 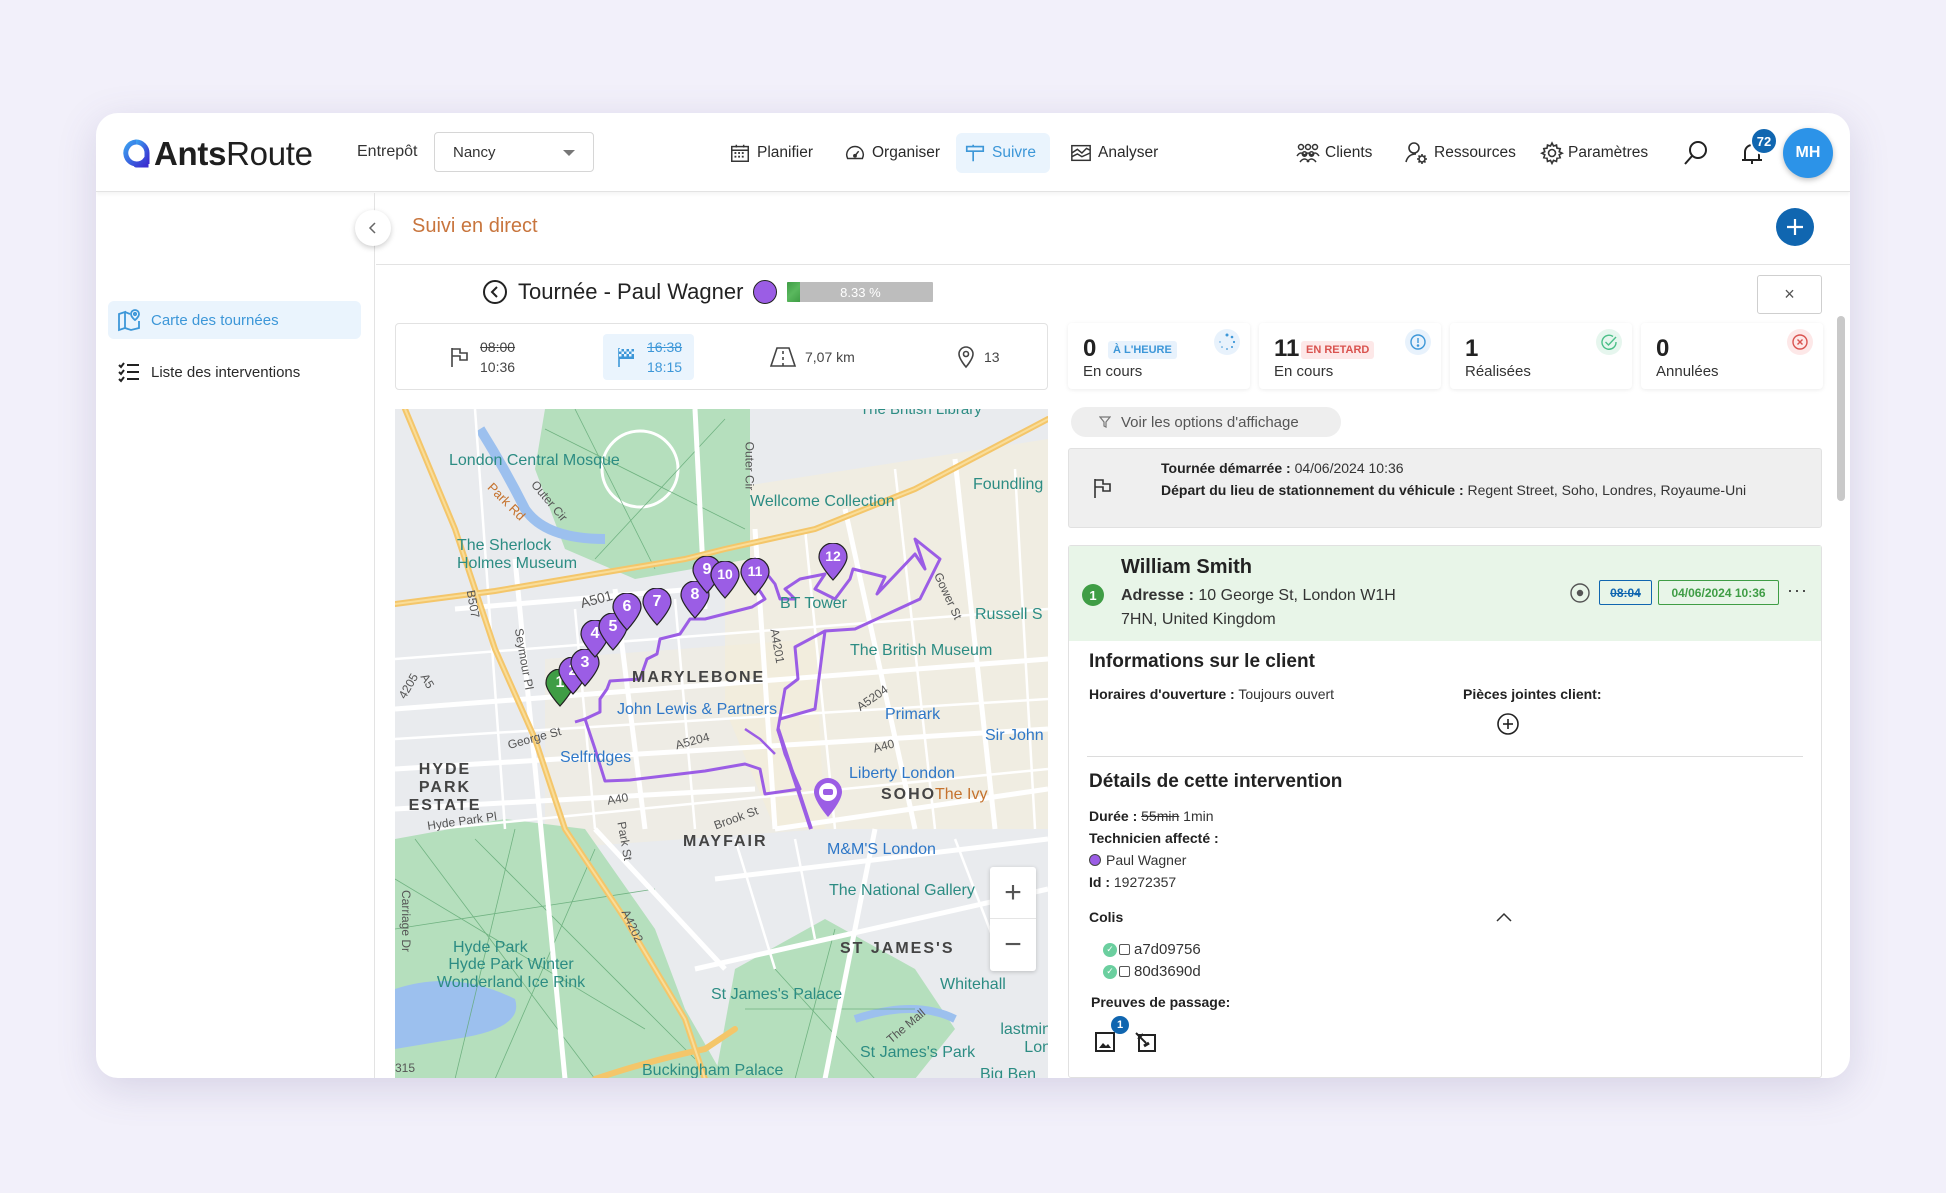 What do you see at coordinates (822, 501) in the screenshot?
I see `map-label: Wellcome Collection` at bounding box center [822, 501].